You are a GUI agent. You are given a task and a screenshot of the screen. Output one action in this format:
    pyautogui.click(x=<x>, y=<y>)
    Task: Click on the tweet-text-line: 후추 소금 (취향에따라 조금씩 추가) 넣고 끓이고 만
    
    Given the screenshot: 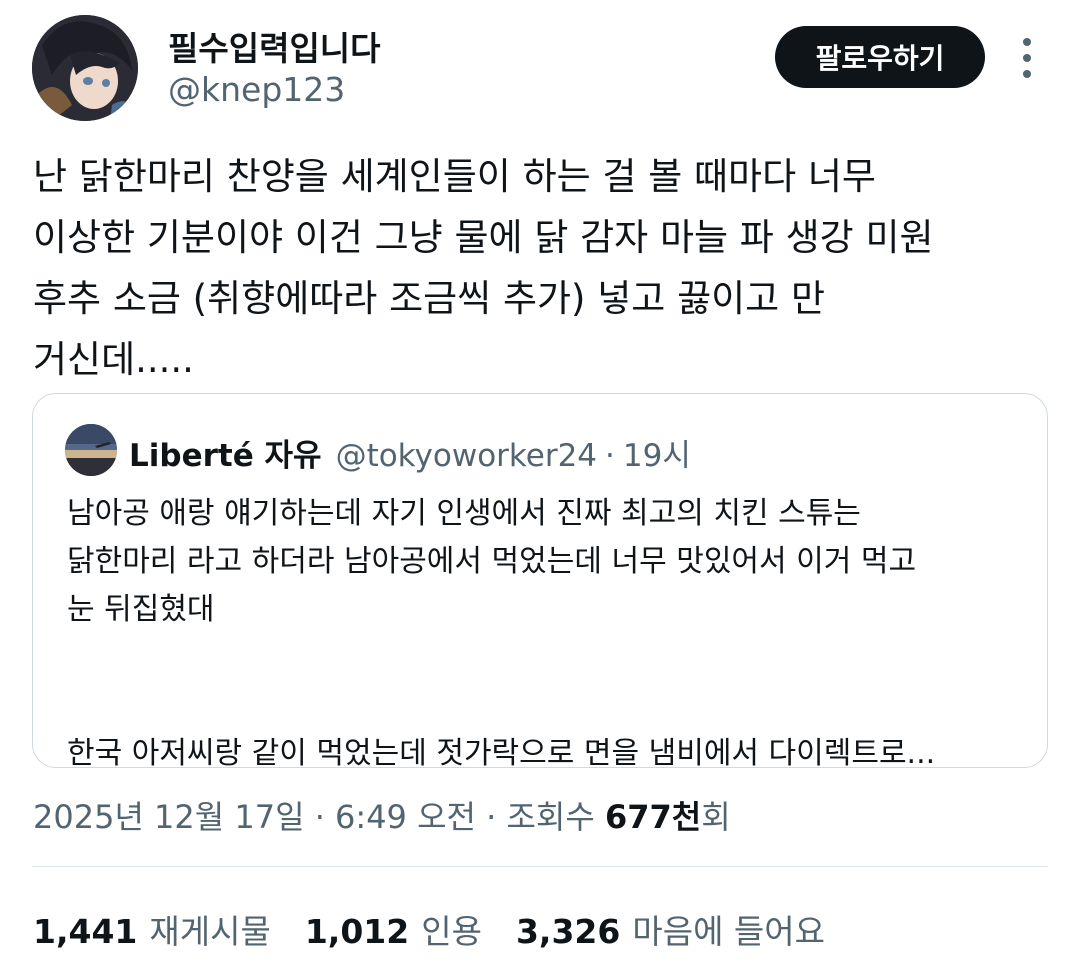 What is the action you would take?
    pyautogui.click(x=429, y=298)
    